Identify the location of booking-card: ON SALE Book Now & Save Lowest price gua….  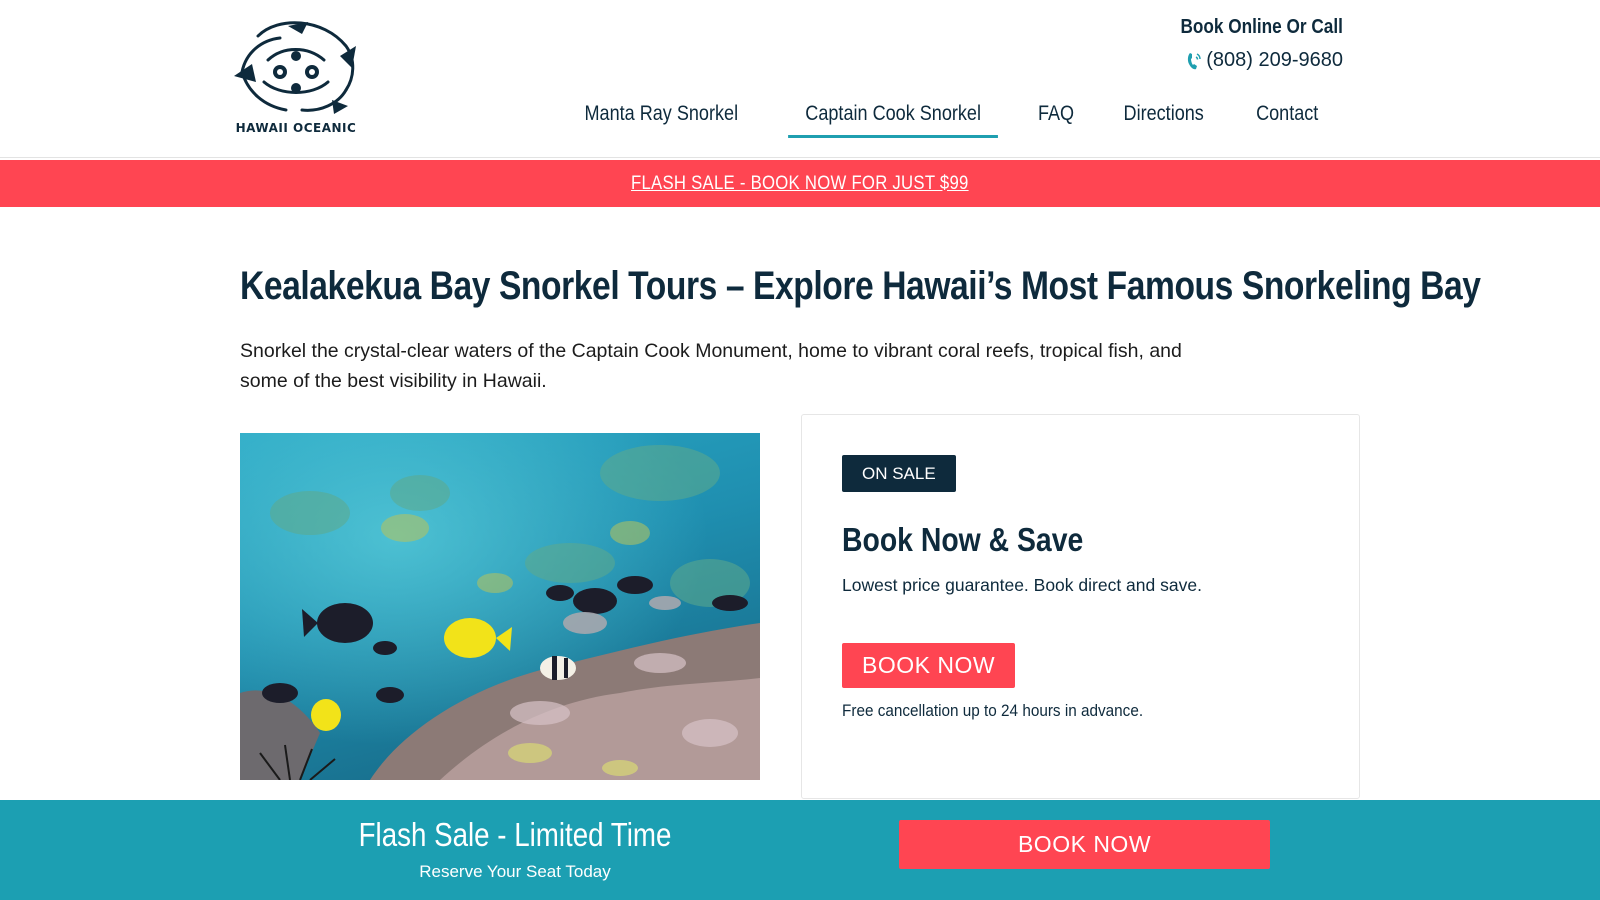
(1080, 606).